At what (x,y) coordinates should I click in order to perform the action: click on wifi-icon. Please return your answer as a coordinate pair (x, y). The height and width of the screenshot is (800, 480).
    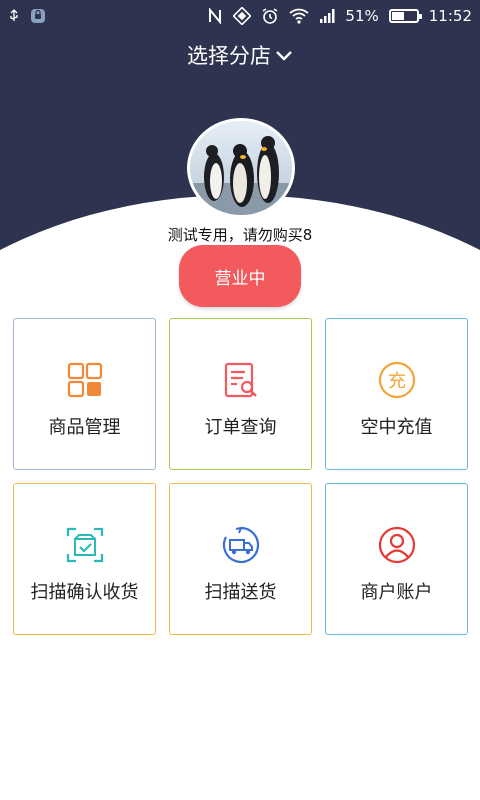
    Looking at the image, I should click on (299, 16).